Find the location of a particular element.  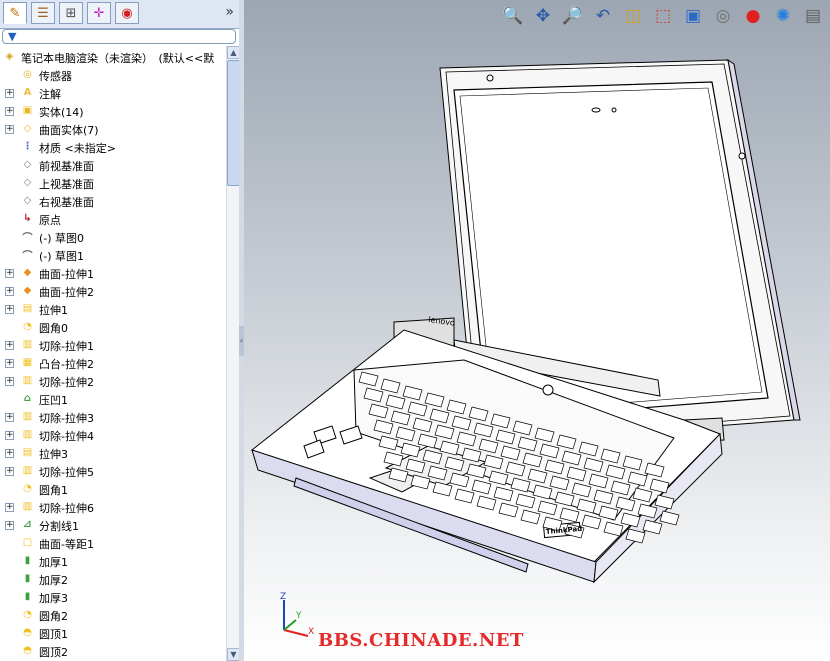

tree-item-label: 前视基准面 is located at coordinates (66, 166).